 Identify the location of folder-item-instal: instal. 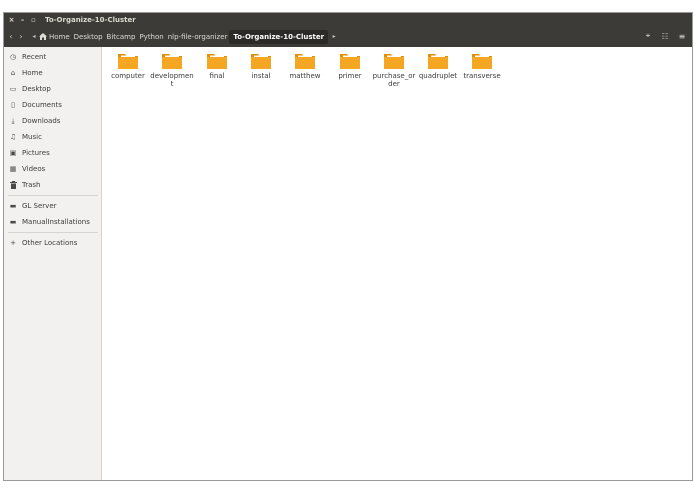
(261, 66).